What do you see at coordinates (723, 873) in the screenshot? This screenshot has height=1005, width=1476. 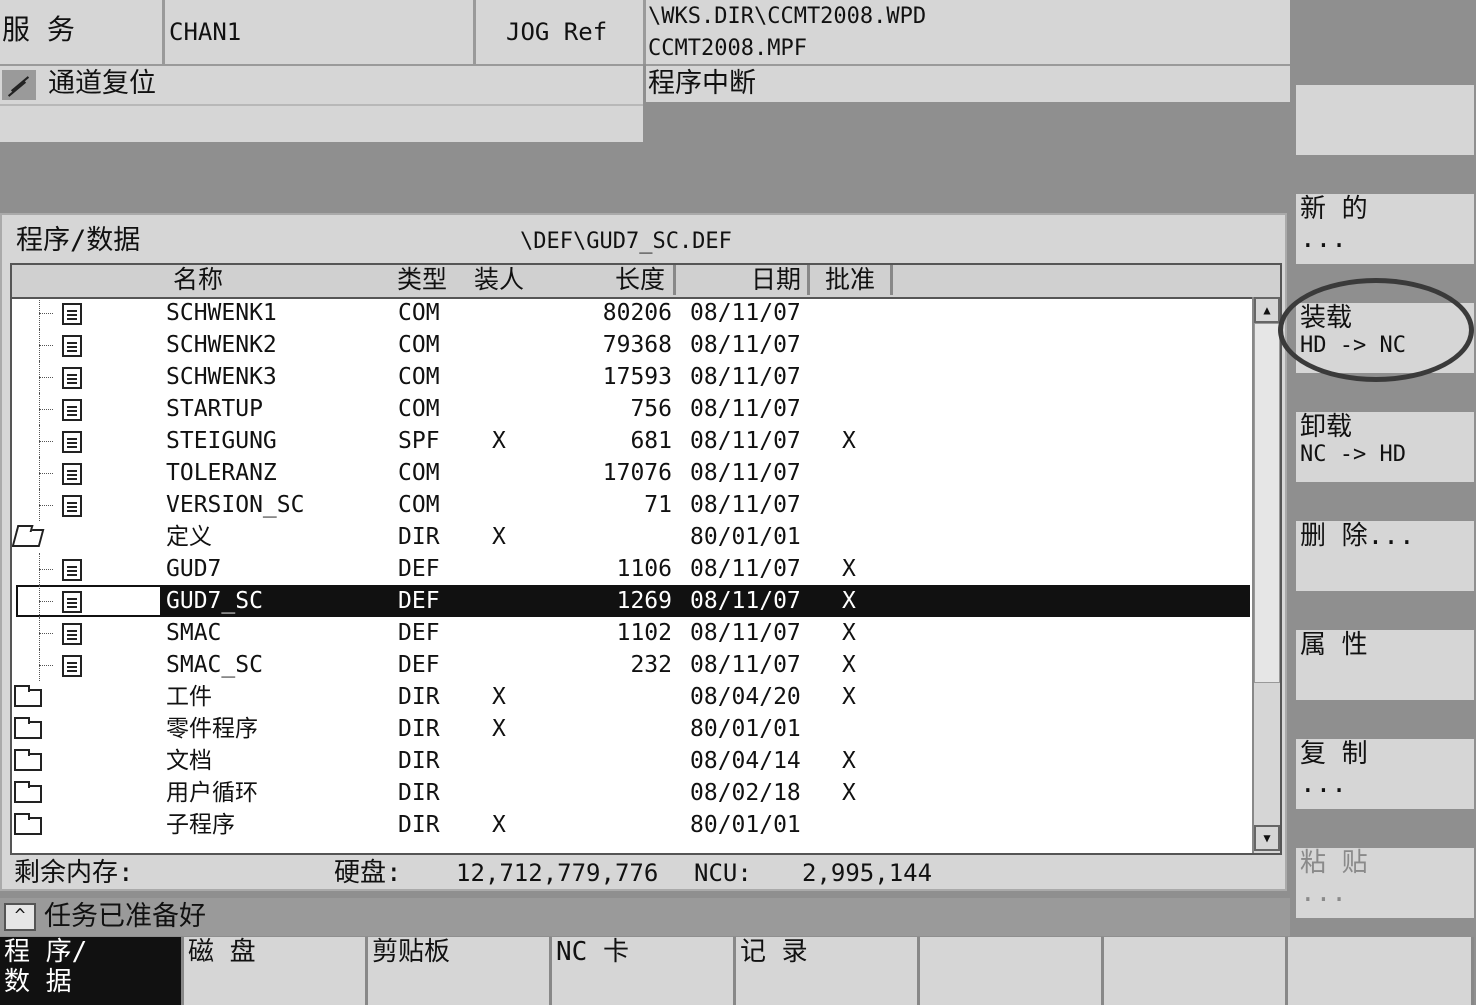 I see `ncu-label: NCU:` at bounding box center [723, 873].